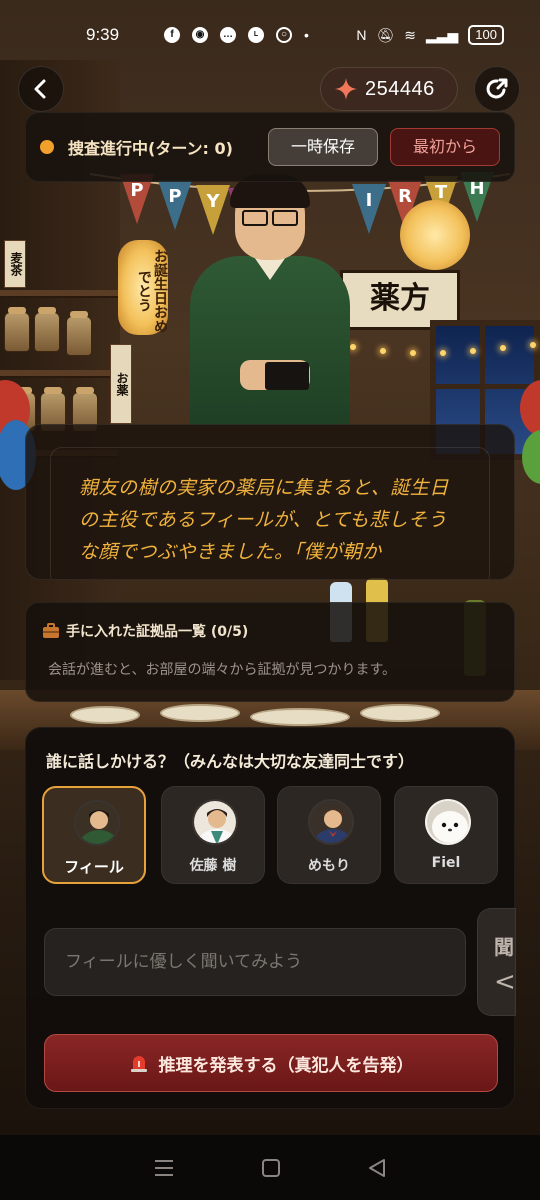 The width and height of the screenshot is (540, 1200). What do you see at coordinates (255, 962) in the screenshot?
I see `message-input` at bounding box center [255, 962].